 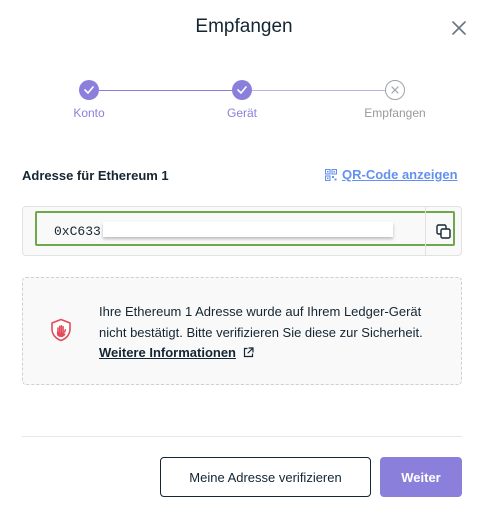 I want to click on shield-hand-icon, so click(x=61, y=330).